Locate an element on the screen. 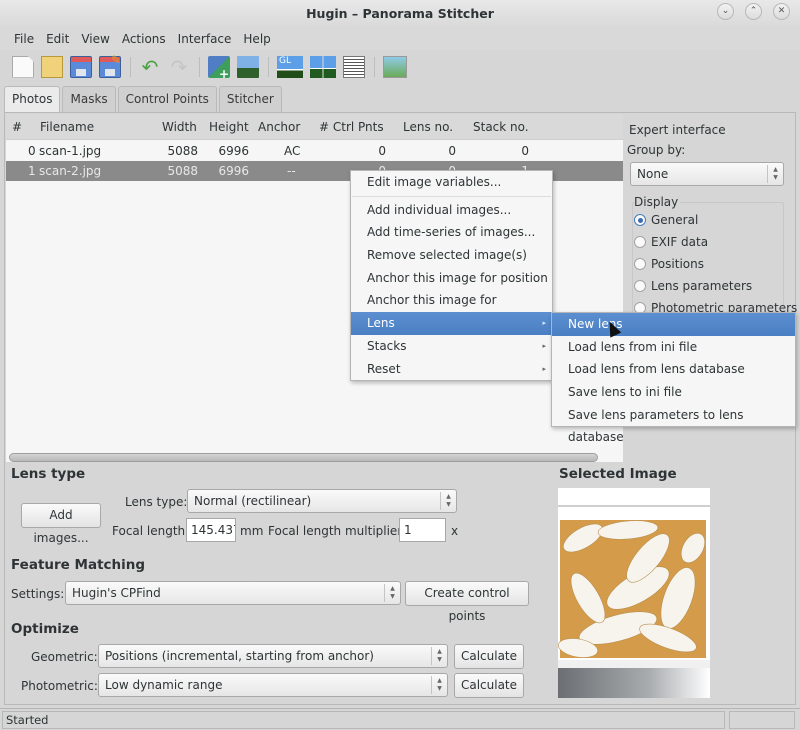  cell-filename: scan-1.jpg is located at coordinates (70, 151).